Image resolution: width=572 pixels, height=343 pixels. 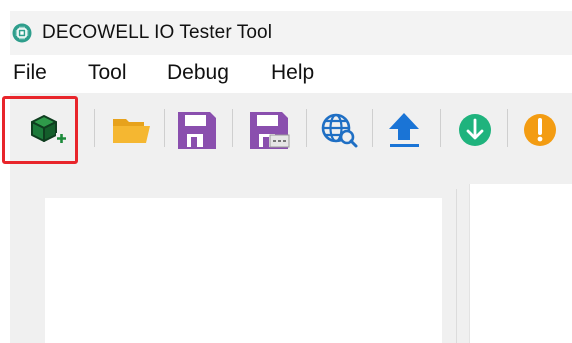 What do you see at coordinates (198, 73) in the screenshot?
I see `menu-debug: Debug` at bounding box center [198, 73].